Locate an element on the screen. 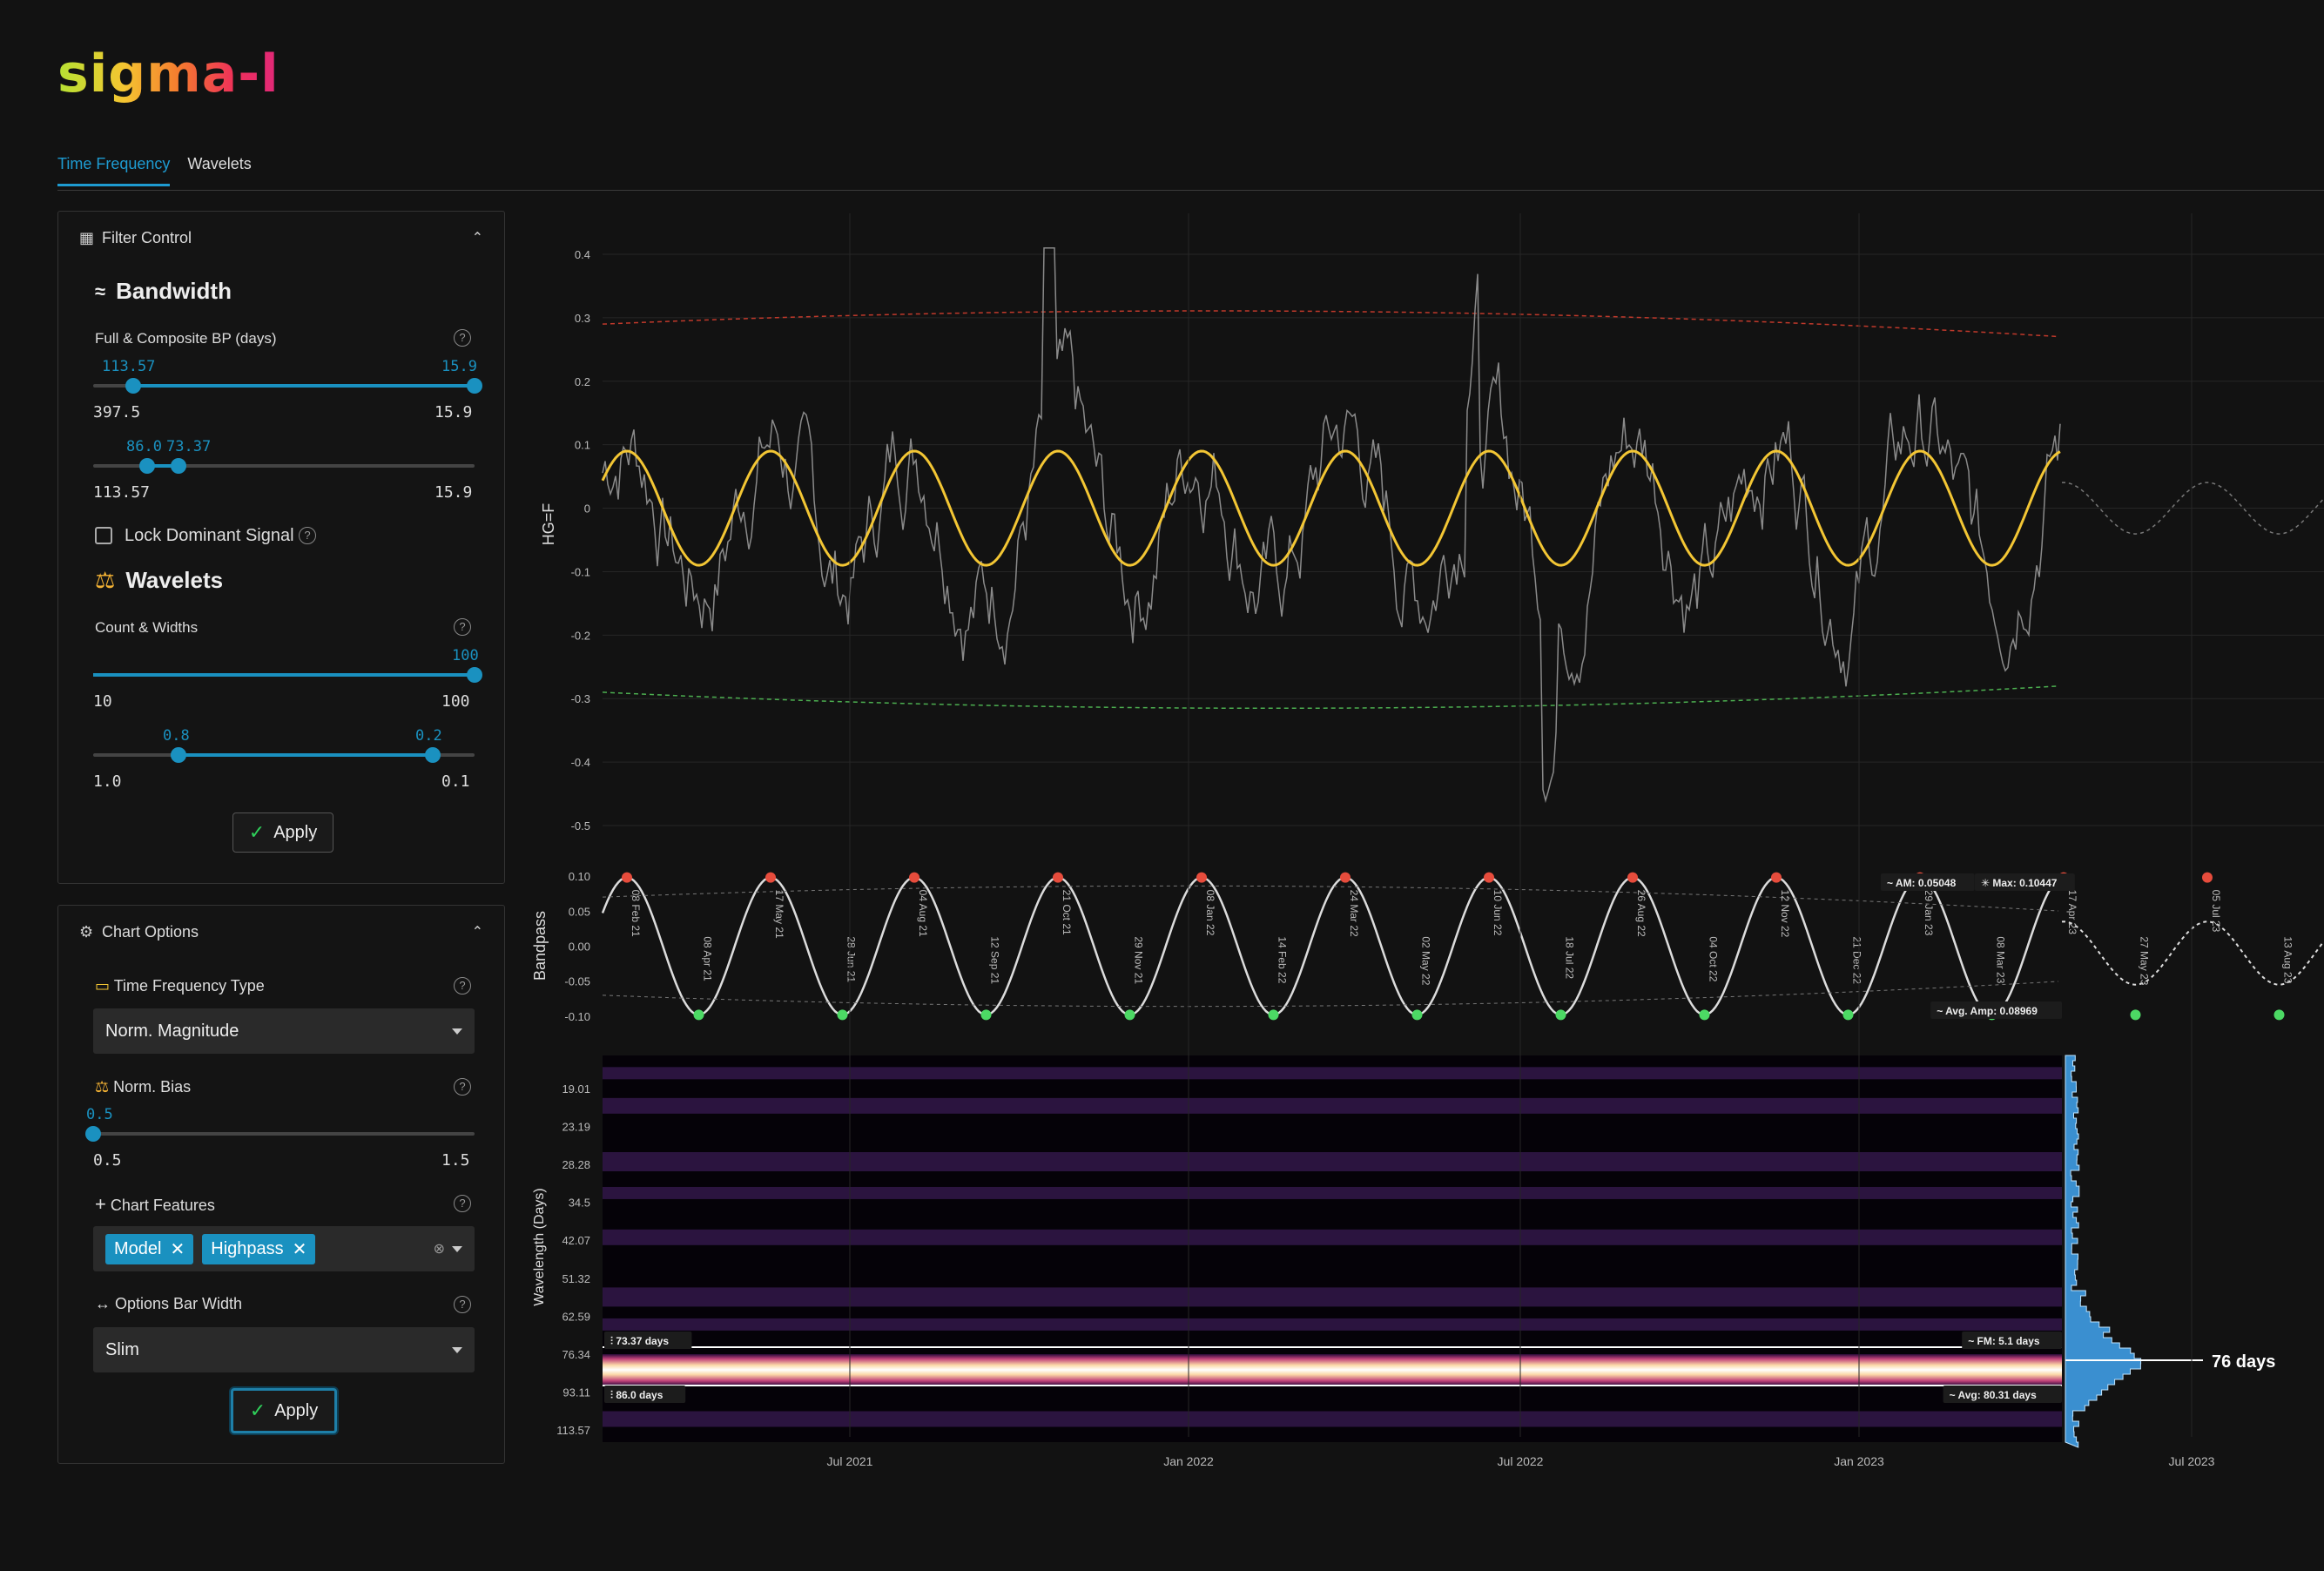  y-tick-label: 19.01 is located at coordinates (576, 1089).